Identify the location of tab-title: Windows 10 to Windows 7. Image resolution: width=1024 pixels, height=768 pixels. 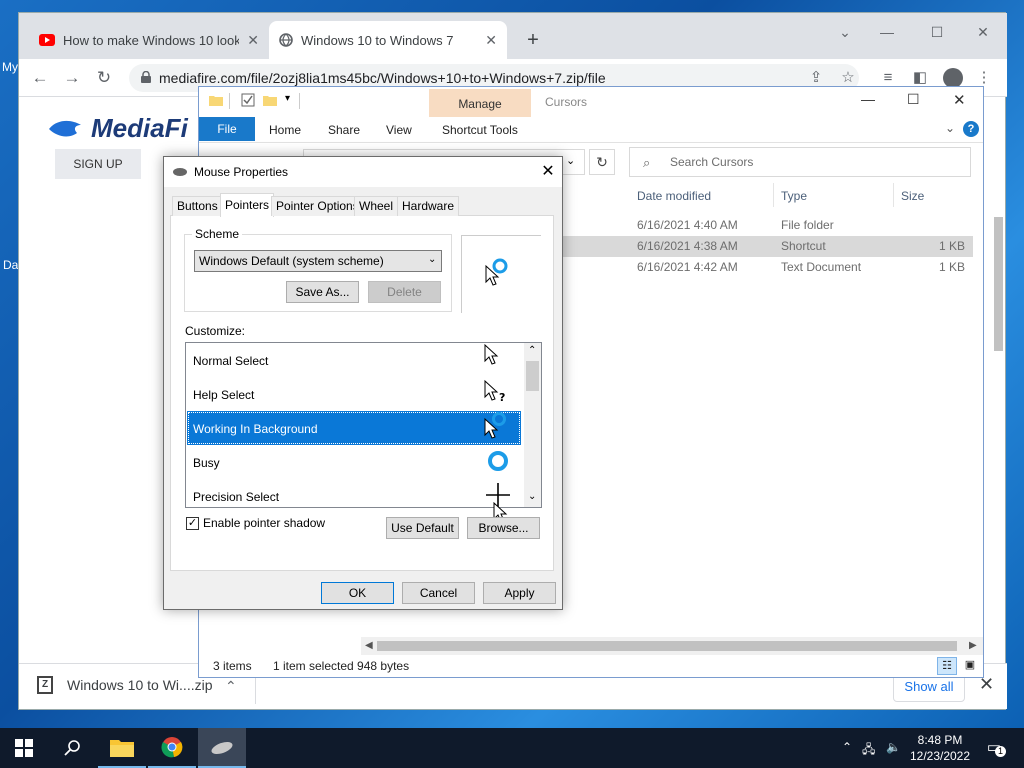
(377, 40).